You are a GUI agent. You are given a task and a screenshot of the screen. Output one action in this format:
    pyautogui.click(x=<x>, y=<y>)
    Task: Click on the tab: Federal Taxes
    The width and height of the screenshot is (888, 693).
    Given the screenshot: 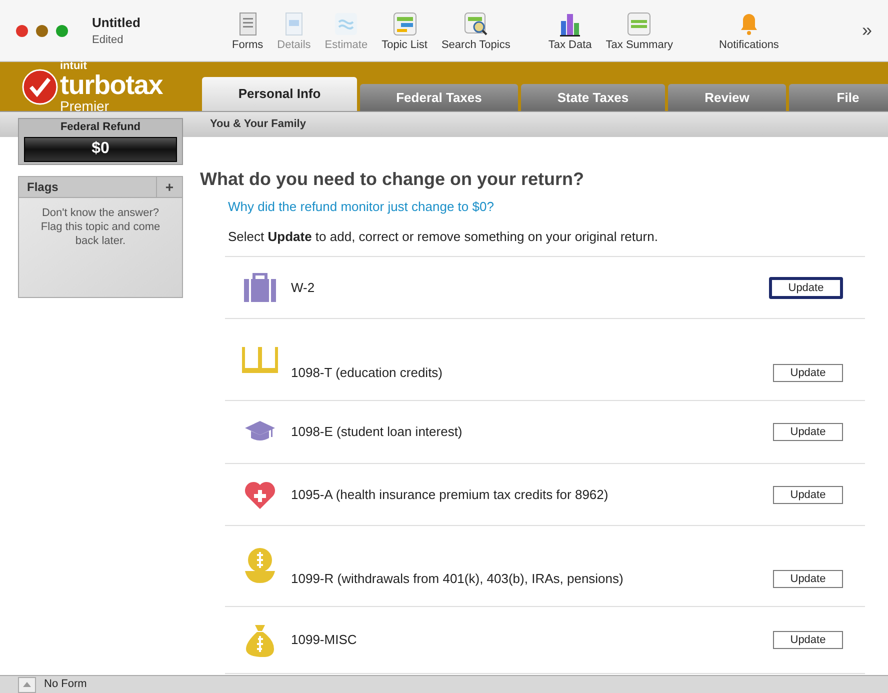 What is the action you would take?
    pyautogui.click(x=439, y=97)
    